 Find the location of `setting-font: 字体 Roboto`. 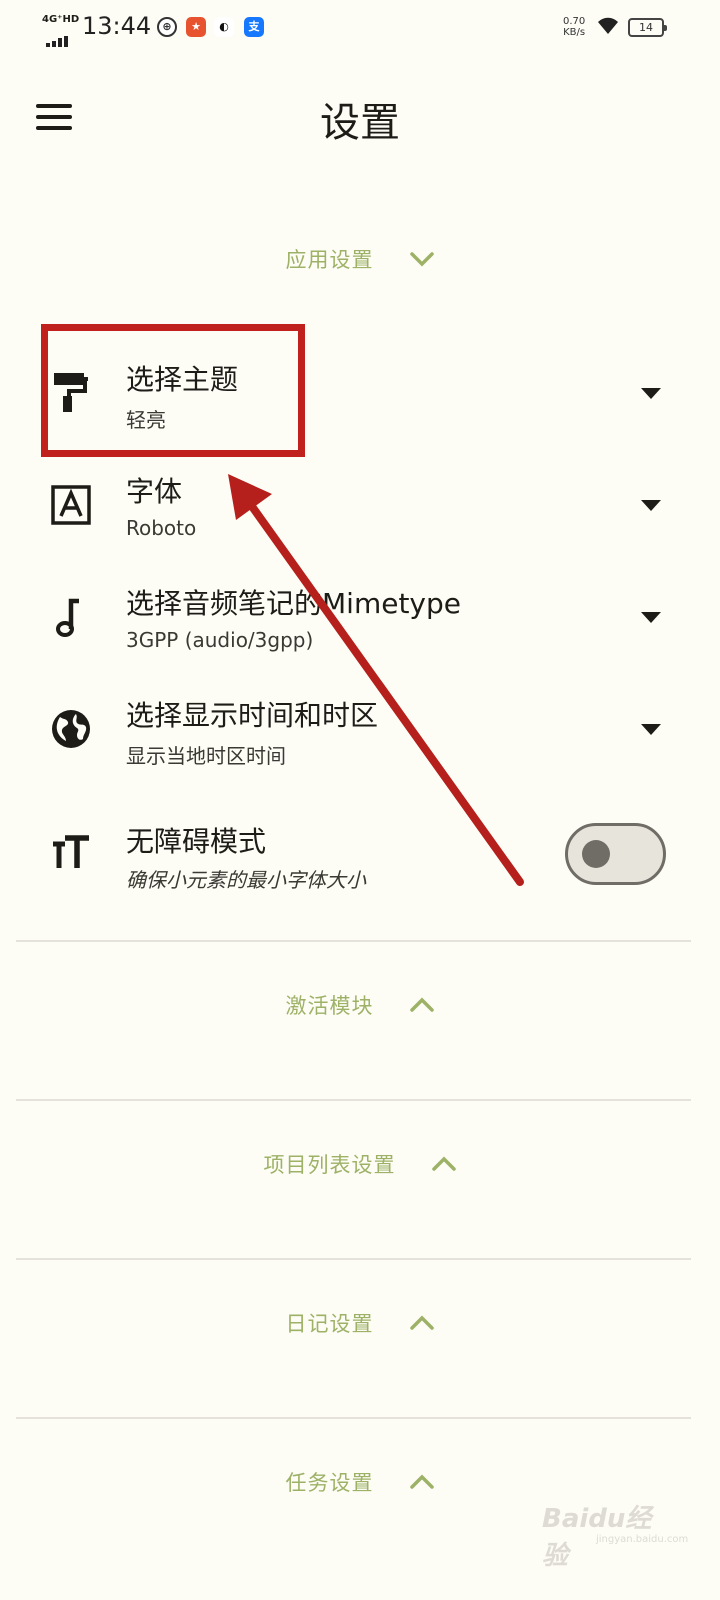

setting-font: 字体 Roboto is located at coordinates (360, 507).